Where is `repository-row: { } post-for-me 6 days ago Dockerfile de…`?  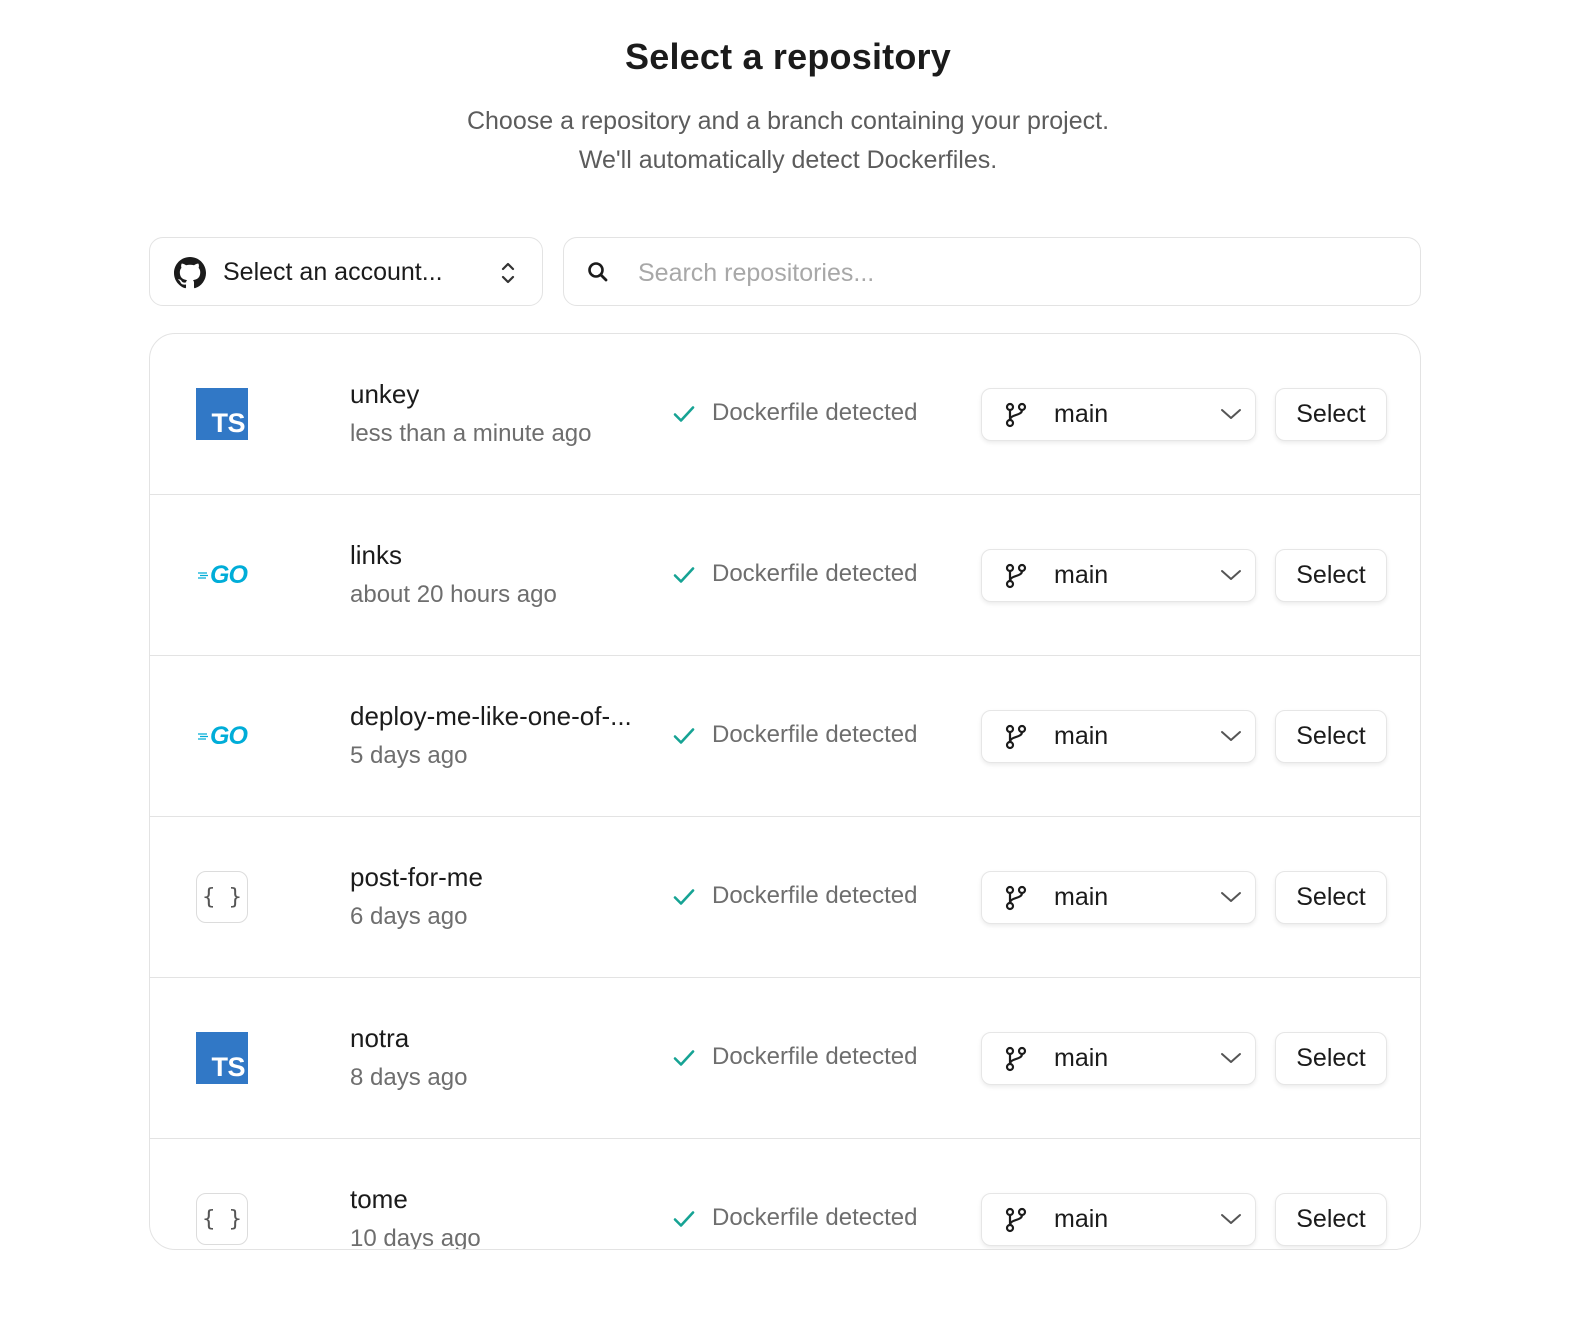 repository-row: { } post-for-me 6 days ago Dockerfile de… is located at coordinates (785, 897).